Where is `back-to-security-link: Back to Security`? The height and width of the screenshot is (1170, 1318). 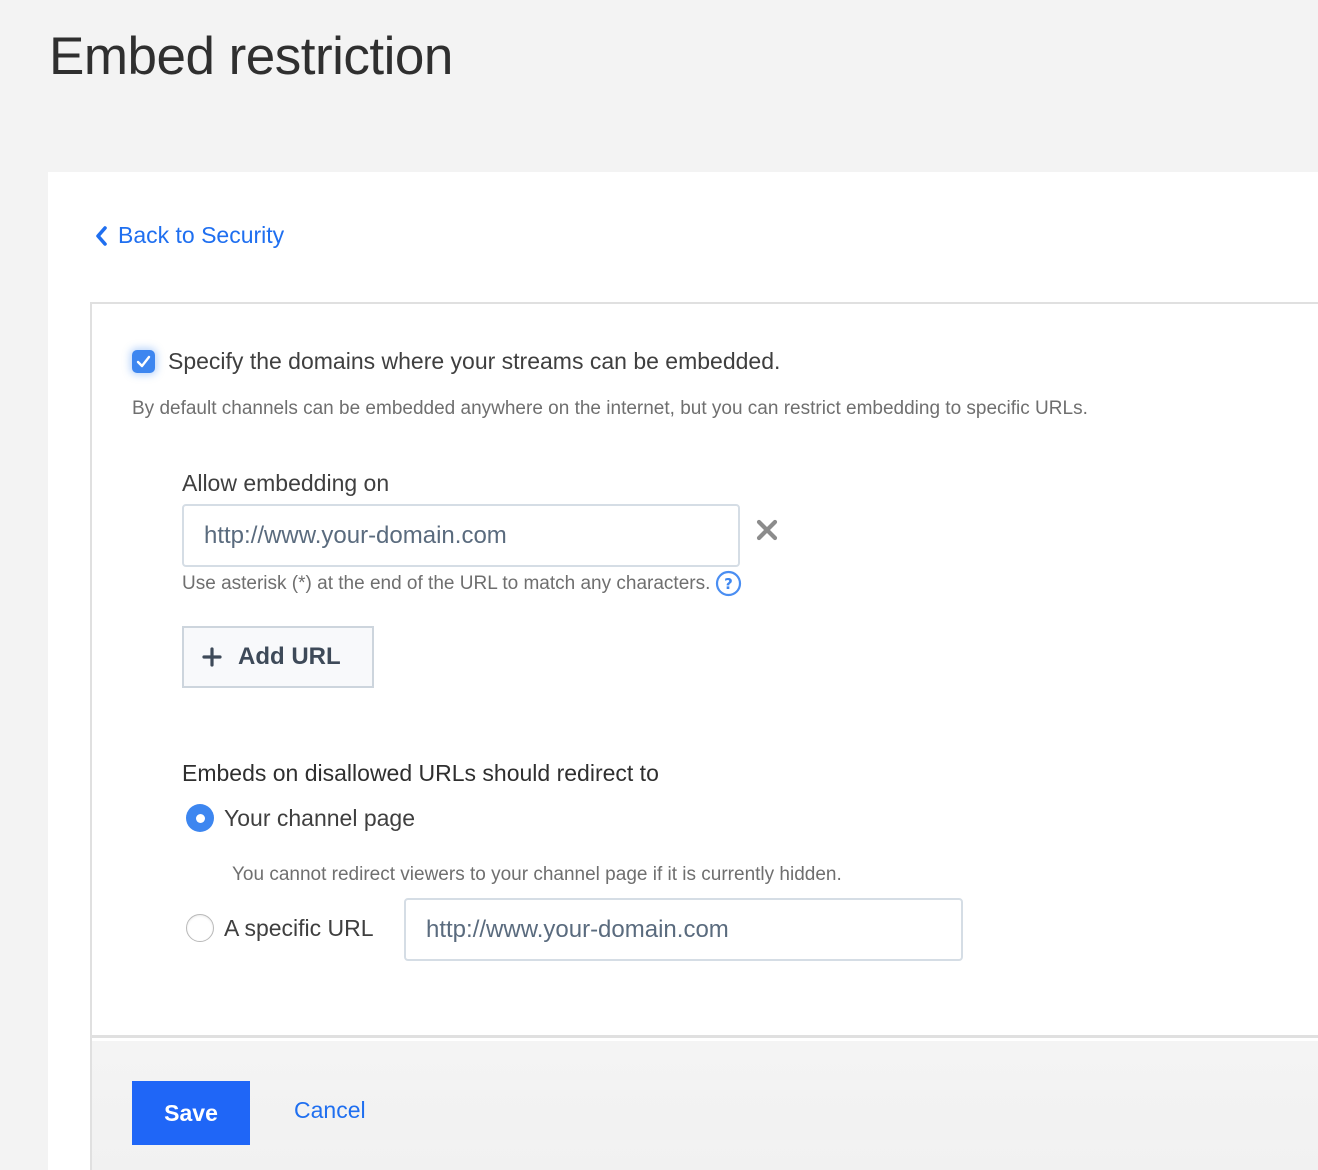 back-to-security-link: Back to Security is located at coordinates (187, 235).